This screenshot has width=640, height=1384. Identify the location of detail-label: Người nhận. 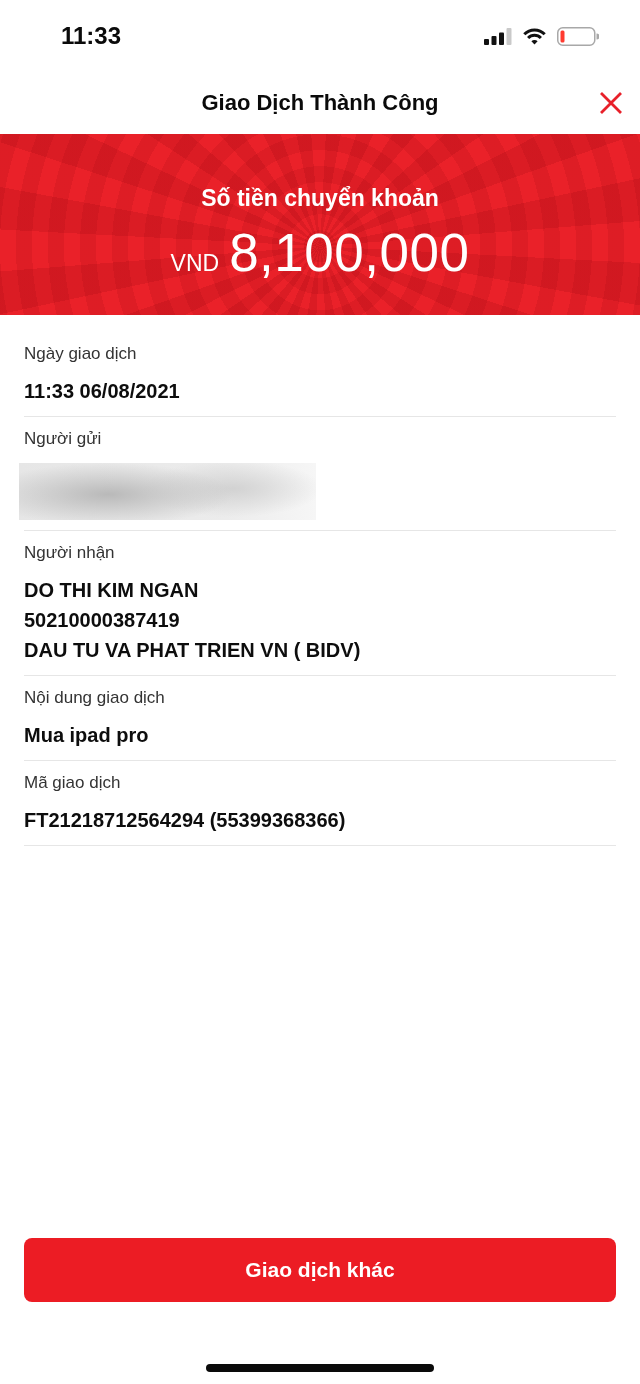
(70, 553).